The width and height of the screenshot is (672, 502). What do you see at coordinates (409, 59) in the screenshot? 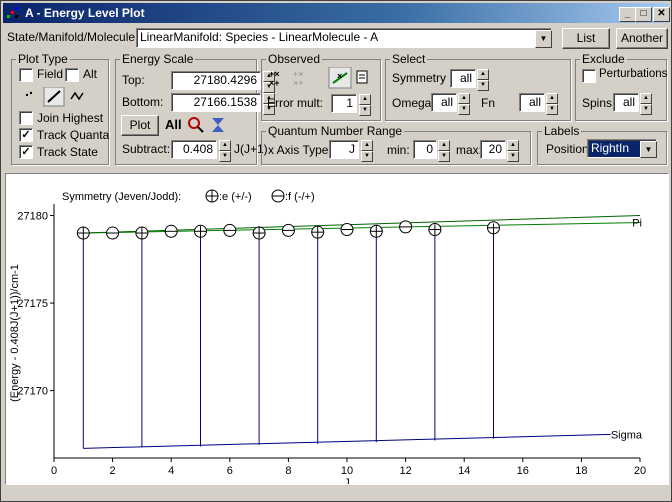
I see `select-title: Select` at bounding box center [409, 59].